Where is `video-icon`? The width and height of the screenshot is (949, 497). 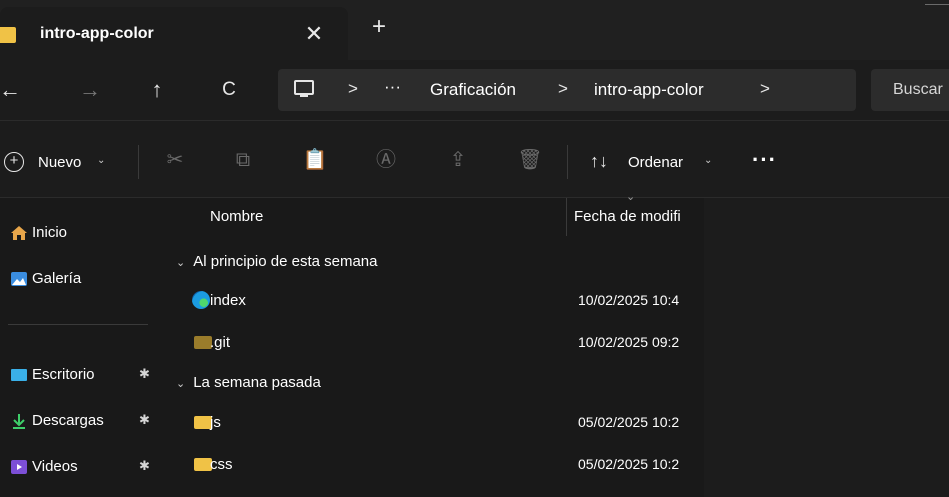
video-icon is located at coordinates (19, 467).